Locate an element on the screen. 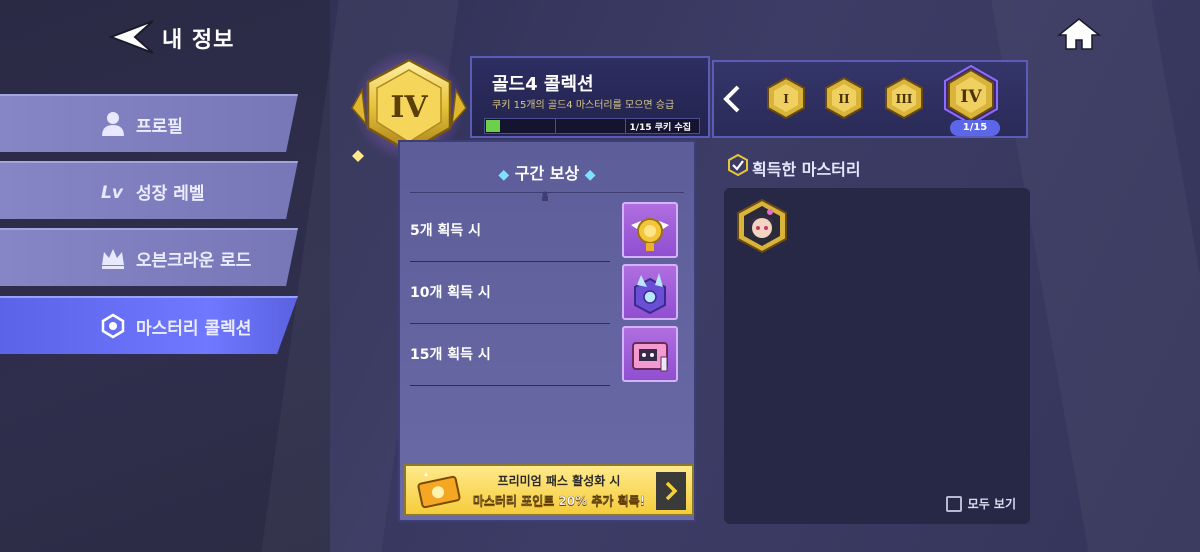 The height and width of the screenshot is (552, 1200). svg-text: Lv is located at coordinates (112, 193).